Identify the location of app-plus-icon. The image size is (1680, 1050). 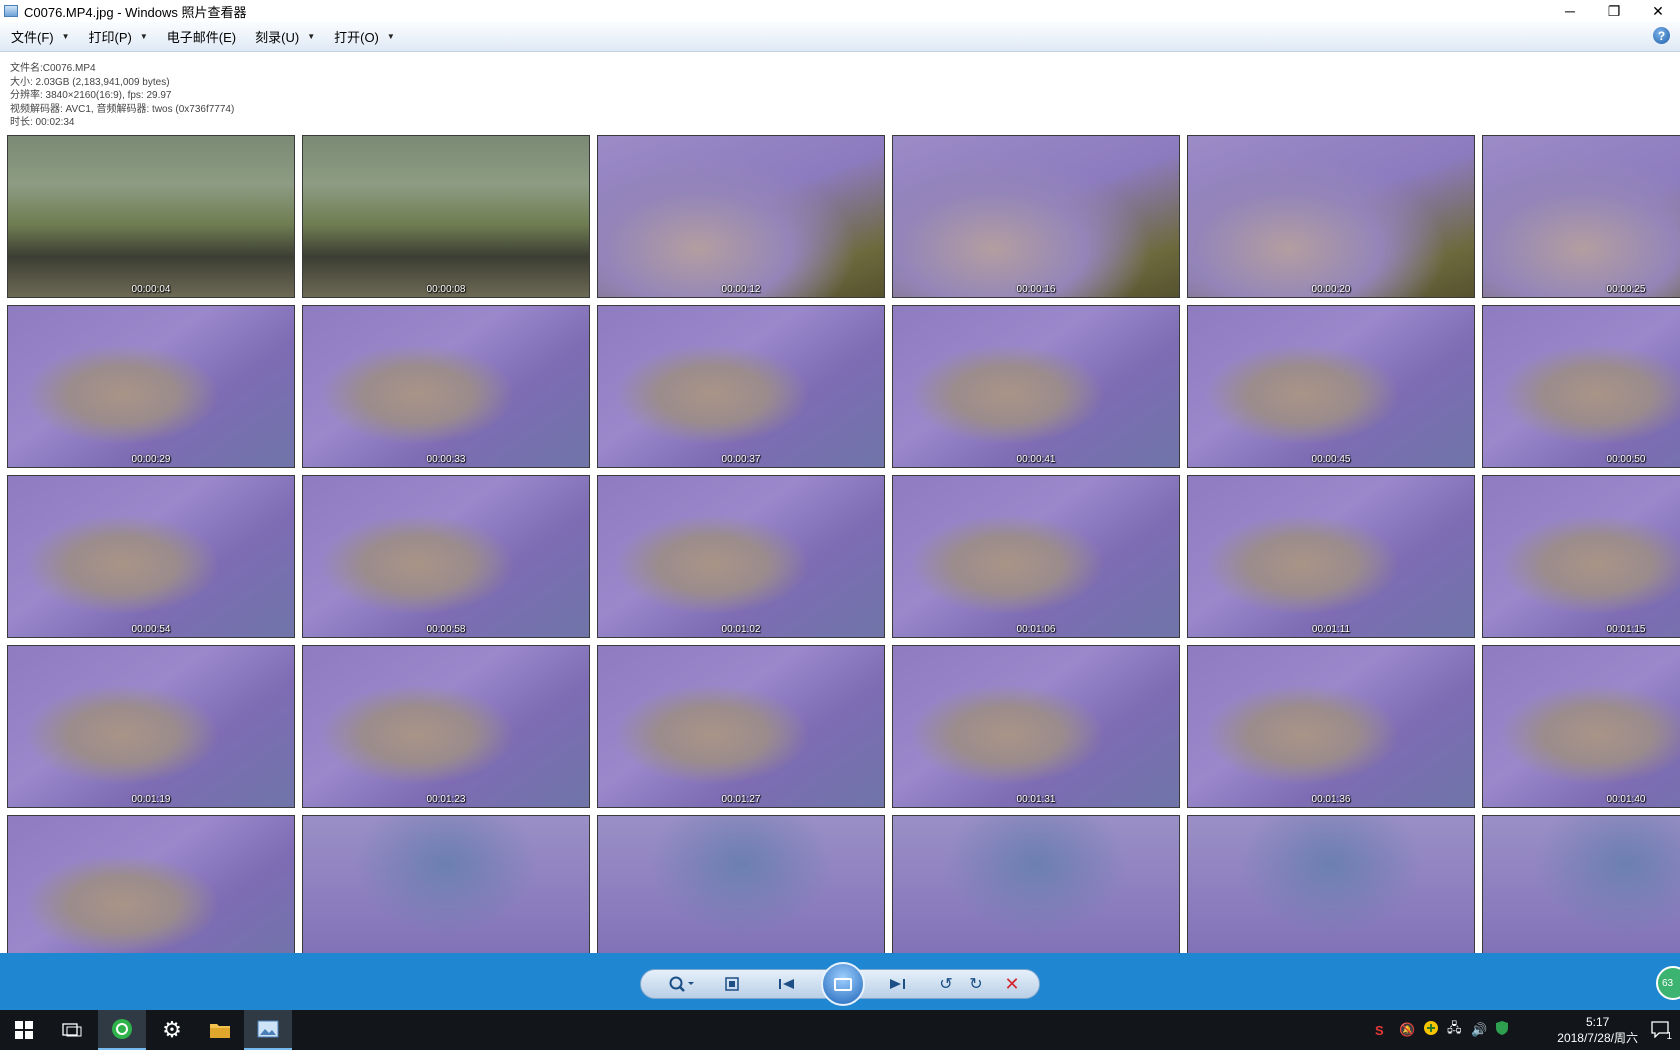
(1435, 1030).